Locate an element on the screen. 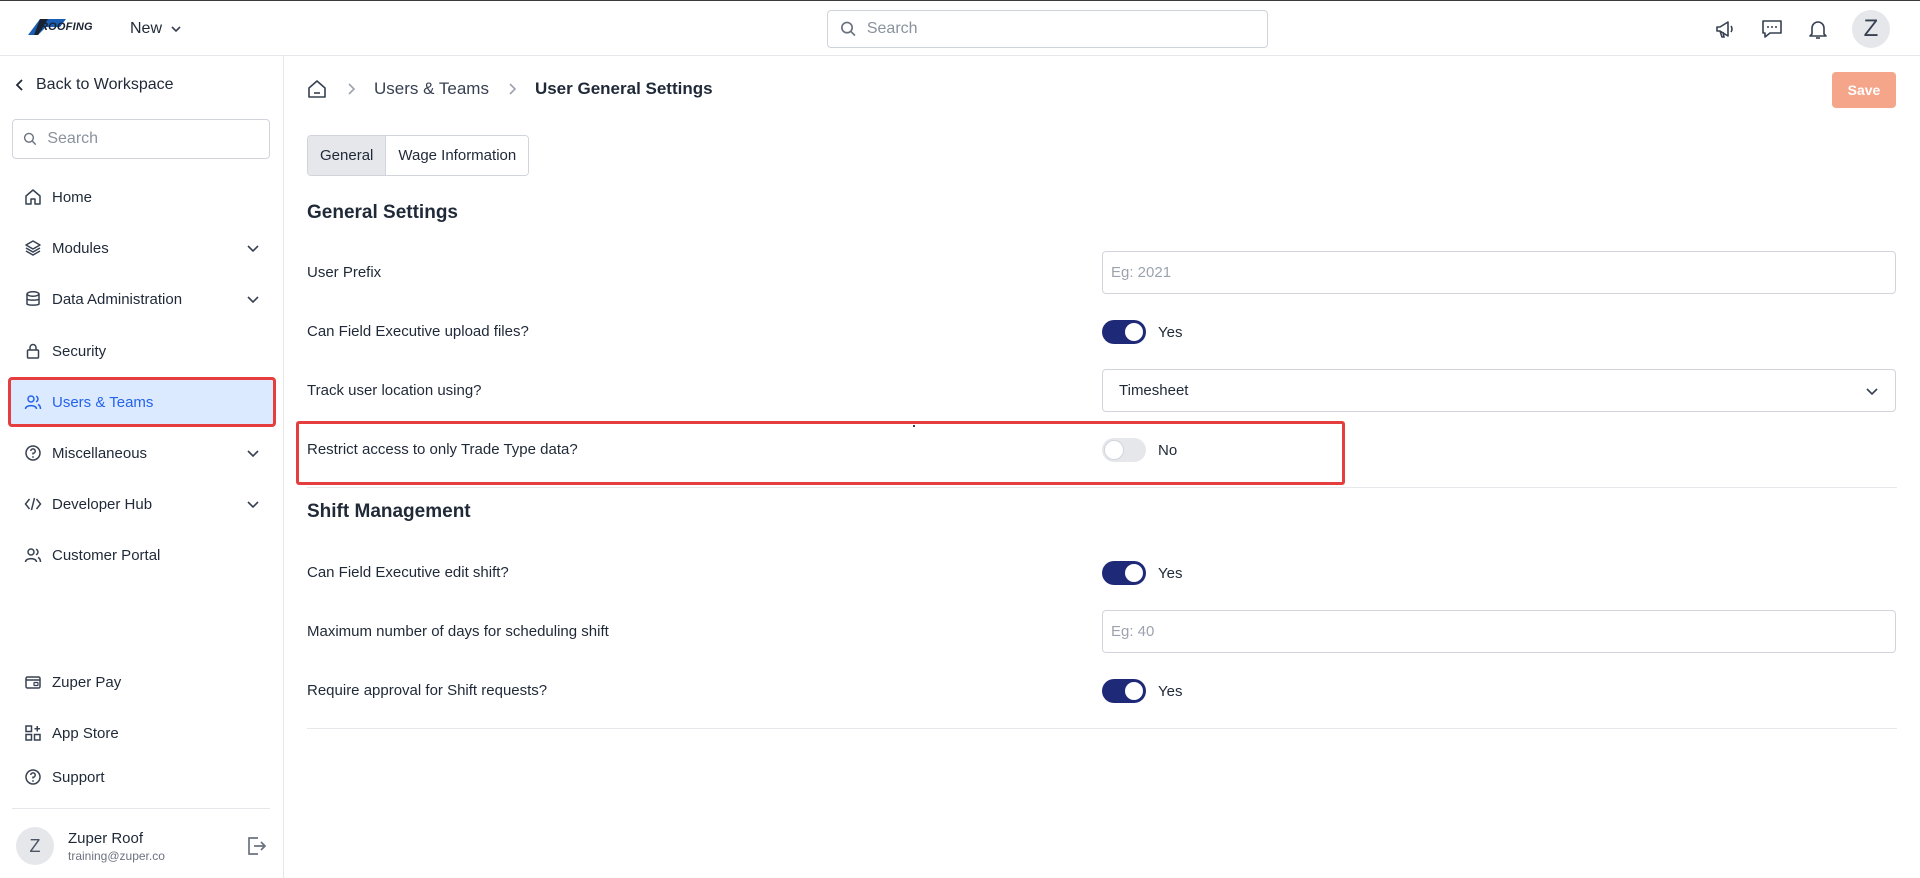 This screenshot has height=878, width=1920. save-button: Save is located at coordinates (1864, 90).